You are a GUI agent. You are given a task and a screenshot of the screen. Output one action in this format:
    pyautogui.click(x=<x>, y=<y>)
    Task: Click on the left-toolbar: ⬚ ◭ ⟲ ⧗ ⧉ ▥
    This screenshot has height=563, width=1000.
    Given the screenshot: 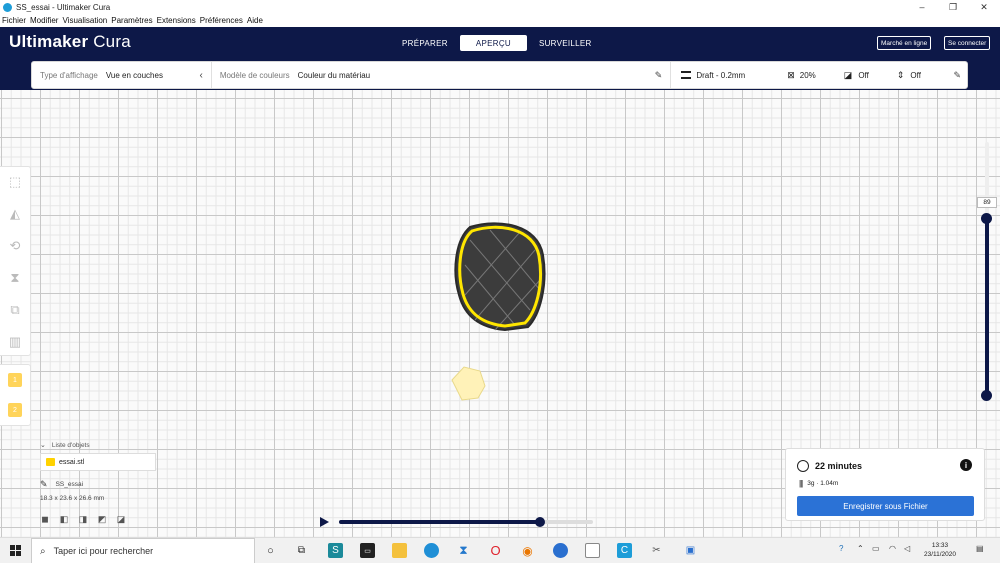 What is the action you would take?
    pyautogui.click(x=15, y=261)
    